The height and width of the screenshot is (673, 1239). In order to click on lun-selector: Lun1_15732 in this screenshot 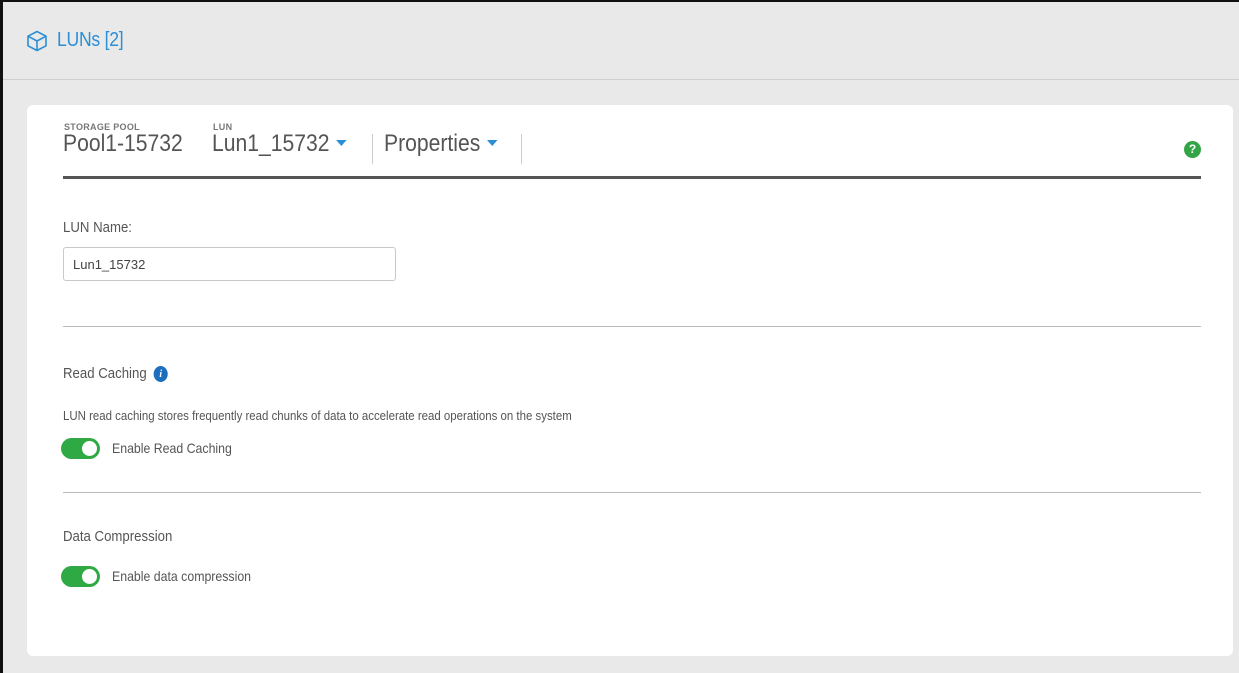, I will do `click(280, 144)`.